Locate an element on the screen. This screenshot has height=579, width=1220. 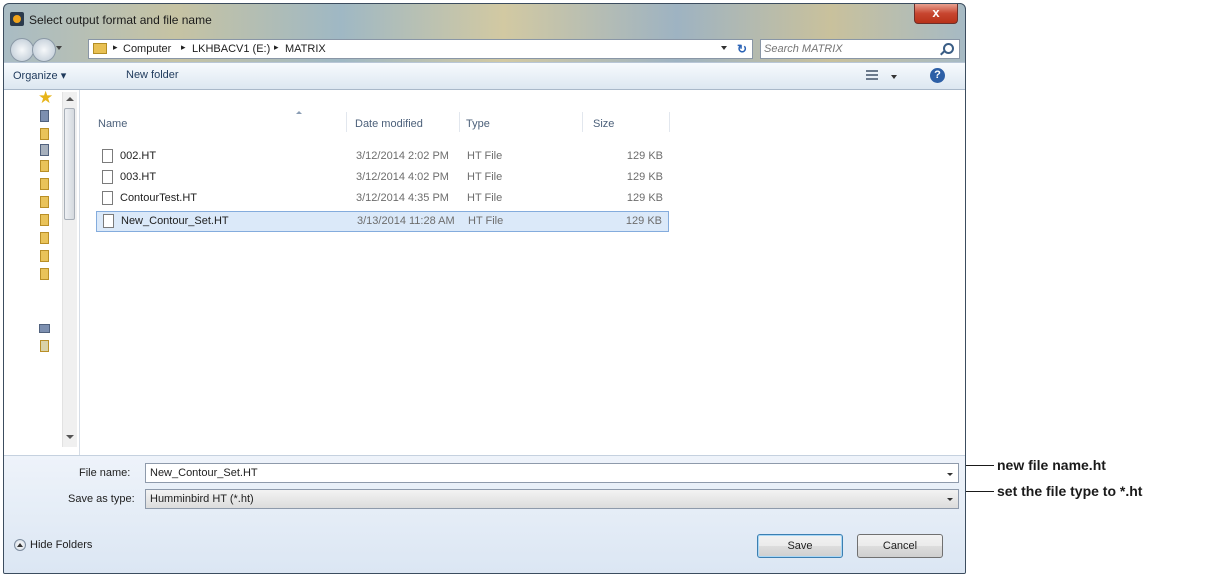
file-row: 002.HT 3/12/2014 2:02 PM HT File 129 KB is located at coordinates (382, 156).